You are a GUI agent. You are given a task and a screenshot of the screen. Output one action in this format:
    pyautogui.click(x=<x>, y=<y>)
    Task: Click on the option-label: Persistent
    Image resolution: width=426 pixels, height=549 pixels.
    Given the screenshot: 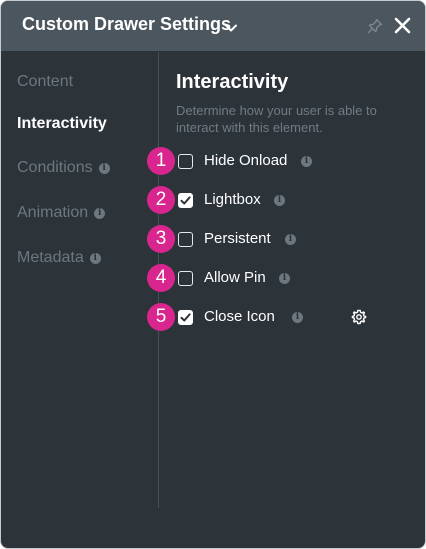 What is the action you would take?
    pyautogui.click(x=237, y=238)
    